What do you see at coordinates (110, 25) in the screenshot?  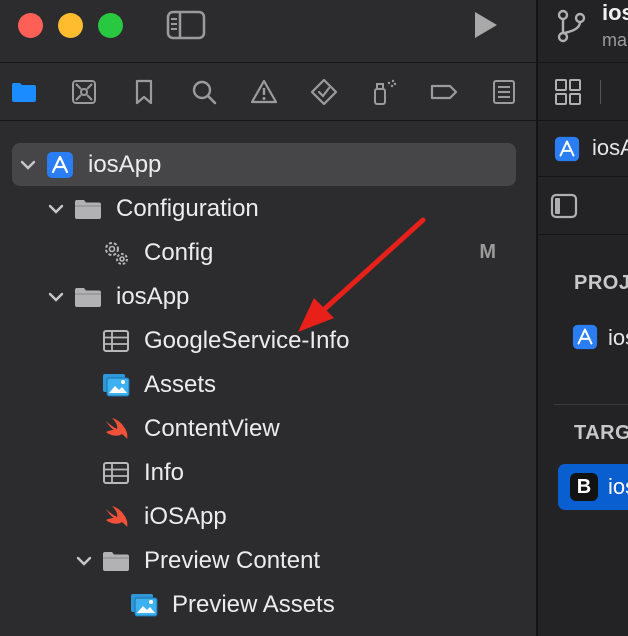 I see `zoom-window-button` at bounding box center [110, 25].